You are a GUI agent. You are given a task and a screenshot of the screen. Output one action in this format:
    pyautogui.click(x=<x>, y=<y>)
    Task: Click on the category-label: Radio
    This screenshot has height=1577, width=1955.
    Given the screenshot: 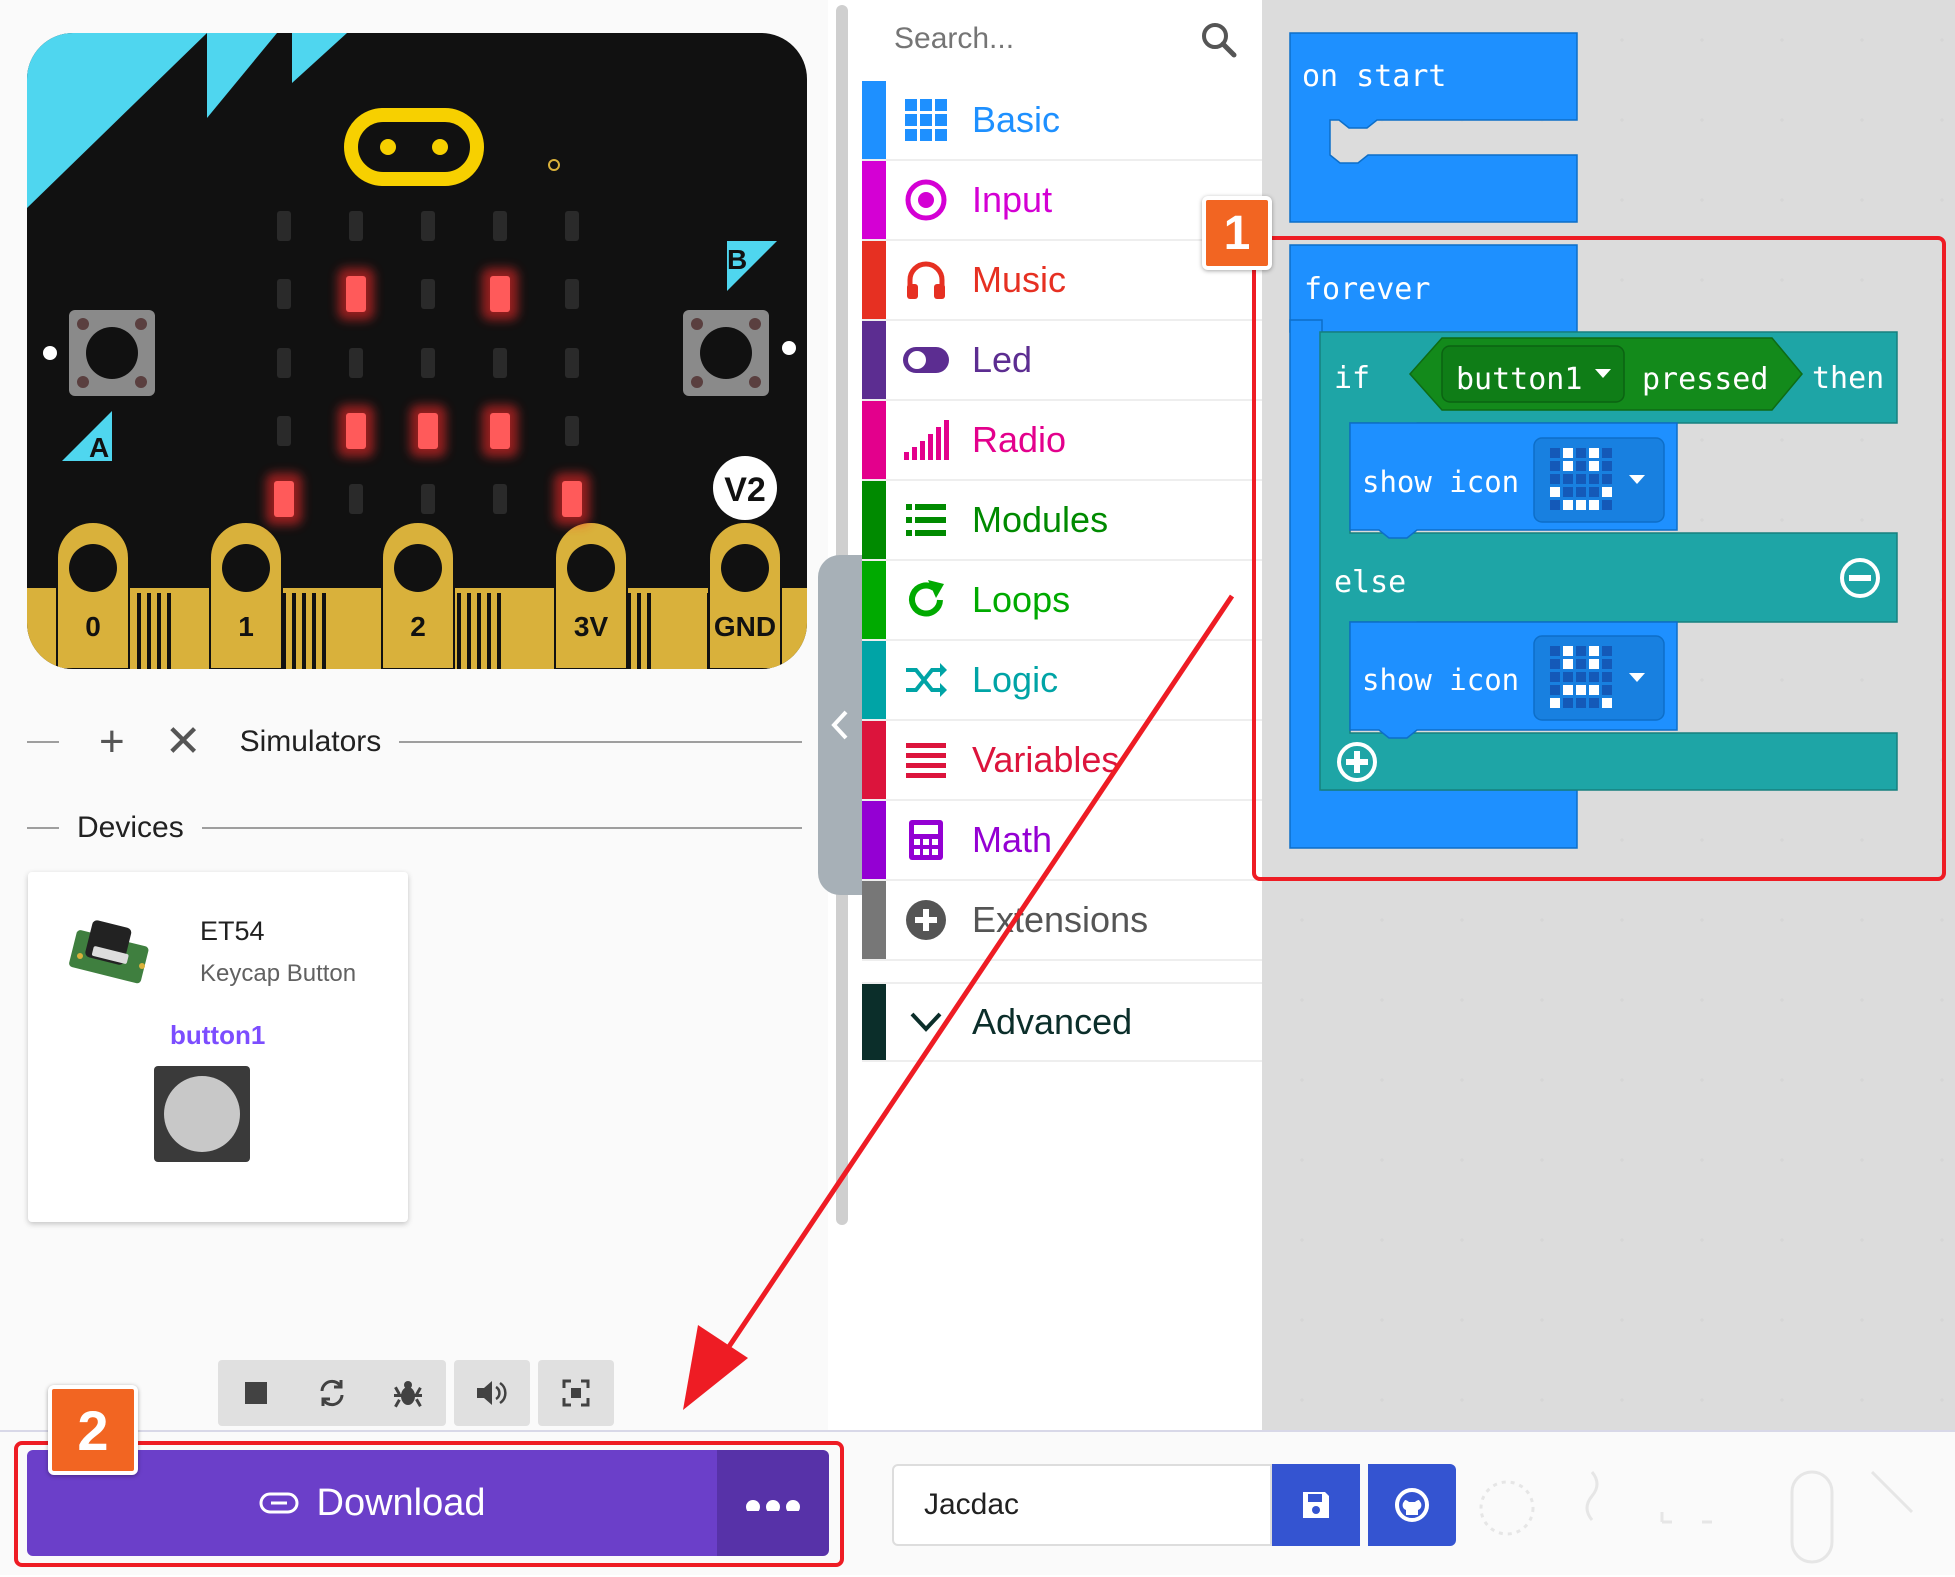 What is the action you would take?
    pyautogui.click(x=1019, y=439)
    